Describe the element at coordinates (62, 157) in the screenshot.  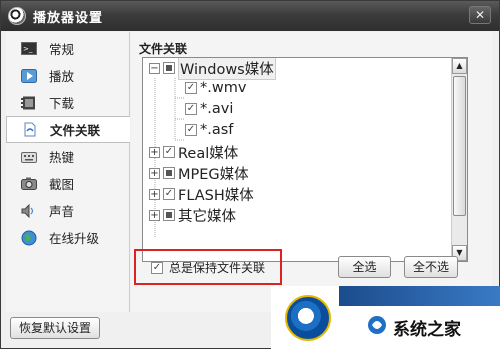
I see `sidebar-item-label: 热键` at that location.